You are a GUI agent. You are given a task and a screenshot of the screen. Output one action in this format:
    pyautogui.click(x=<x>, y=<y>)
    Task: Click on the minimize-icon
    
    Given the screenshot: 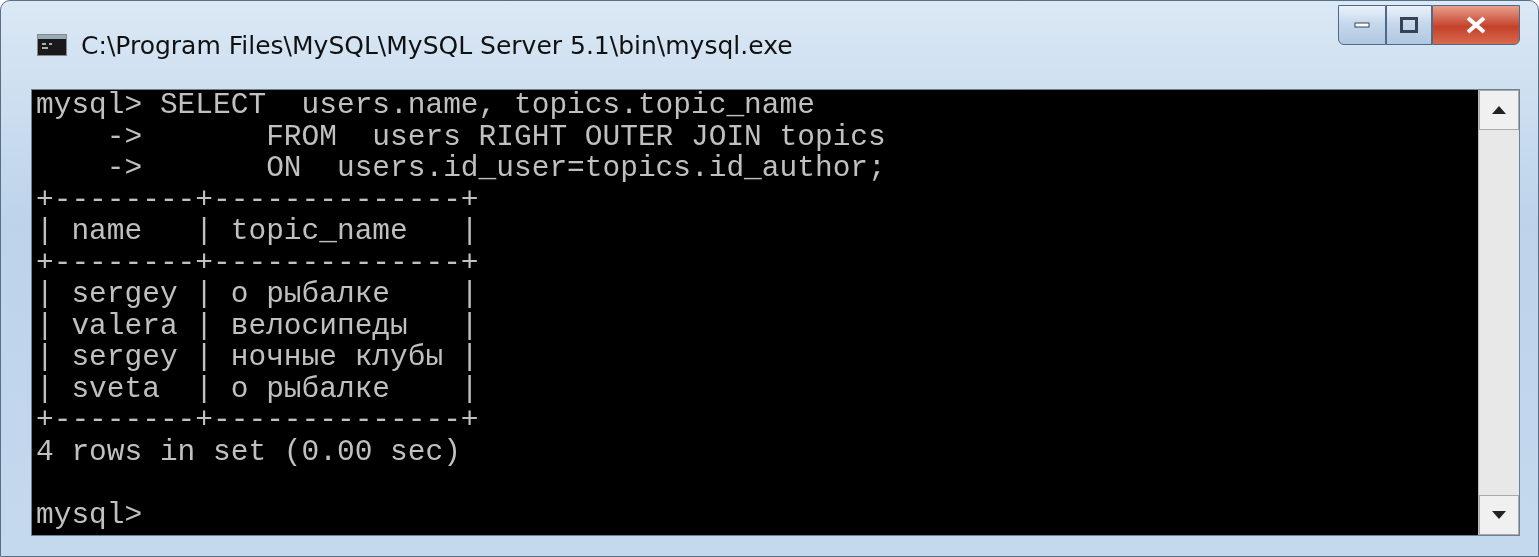 What is the action you would take?
    pyautogui.click(x=1362, y=25)
    